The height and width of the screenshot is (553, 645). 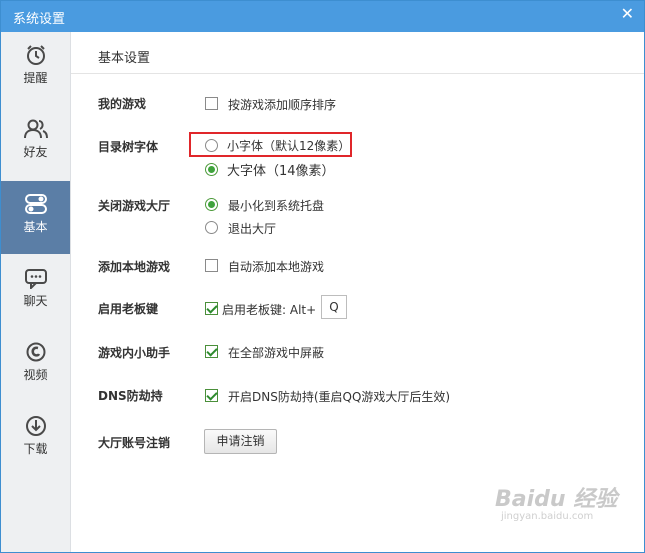 What do you see at coordinates (124, 58) in the screenshot?
I see `page-title: 基本设置` at bounding box center [124, 58].